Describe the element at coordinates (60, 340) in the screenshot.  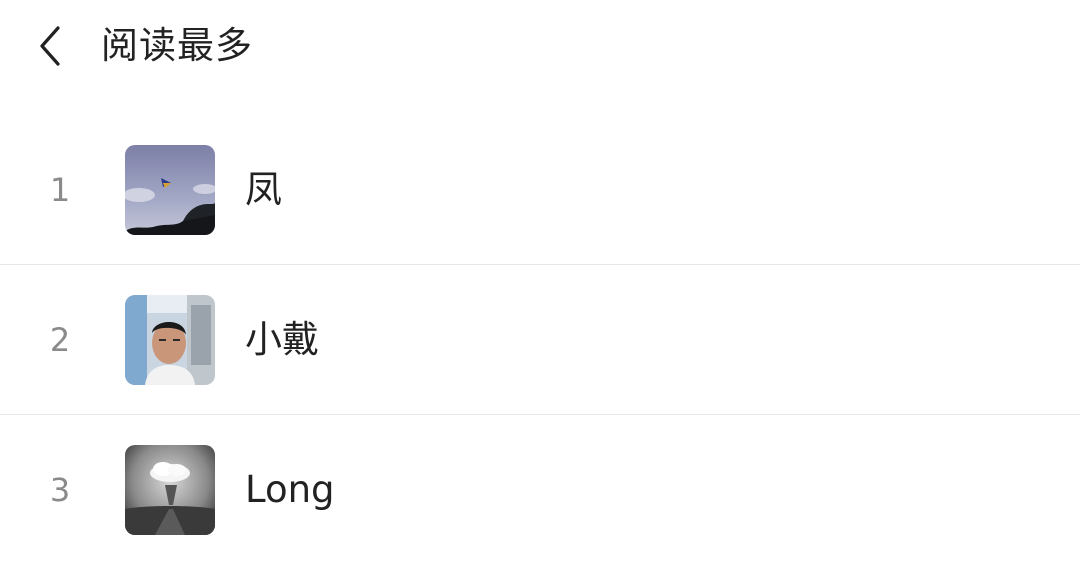
I see `rank-number: 2` at that location.